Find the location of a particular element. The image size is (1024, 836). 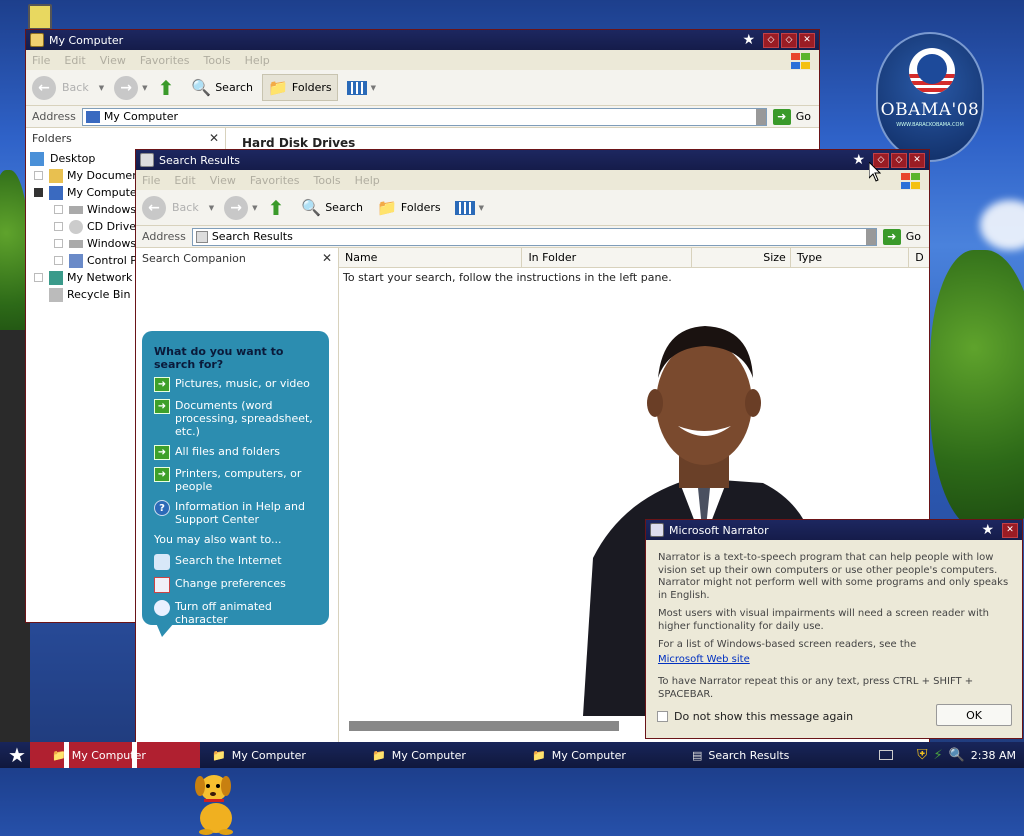

views-icon is located at coordinates (356, 87).